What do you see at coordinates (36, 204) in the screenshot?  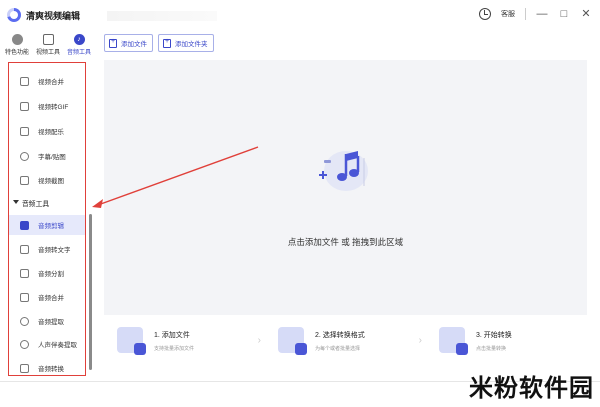 I see `sidebar-group-label: 音频工具` at bounding box center [36, 204].